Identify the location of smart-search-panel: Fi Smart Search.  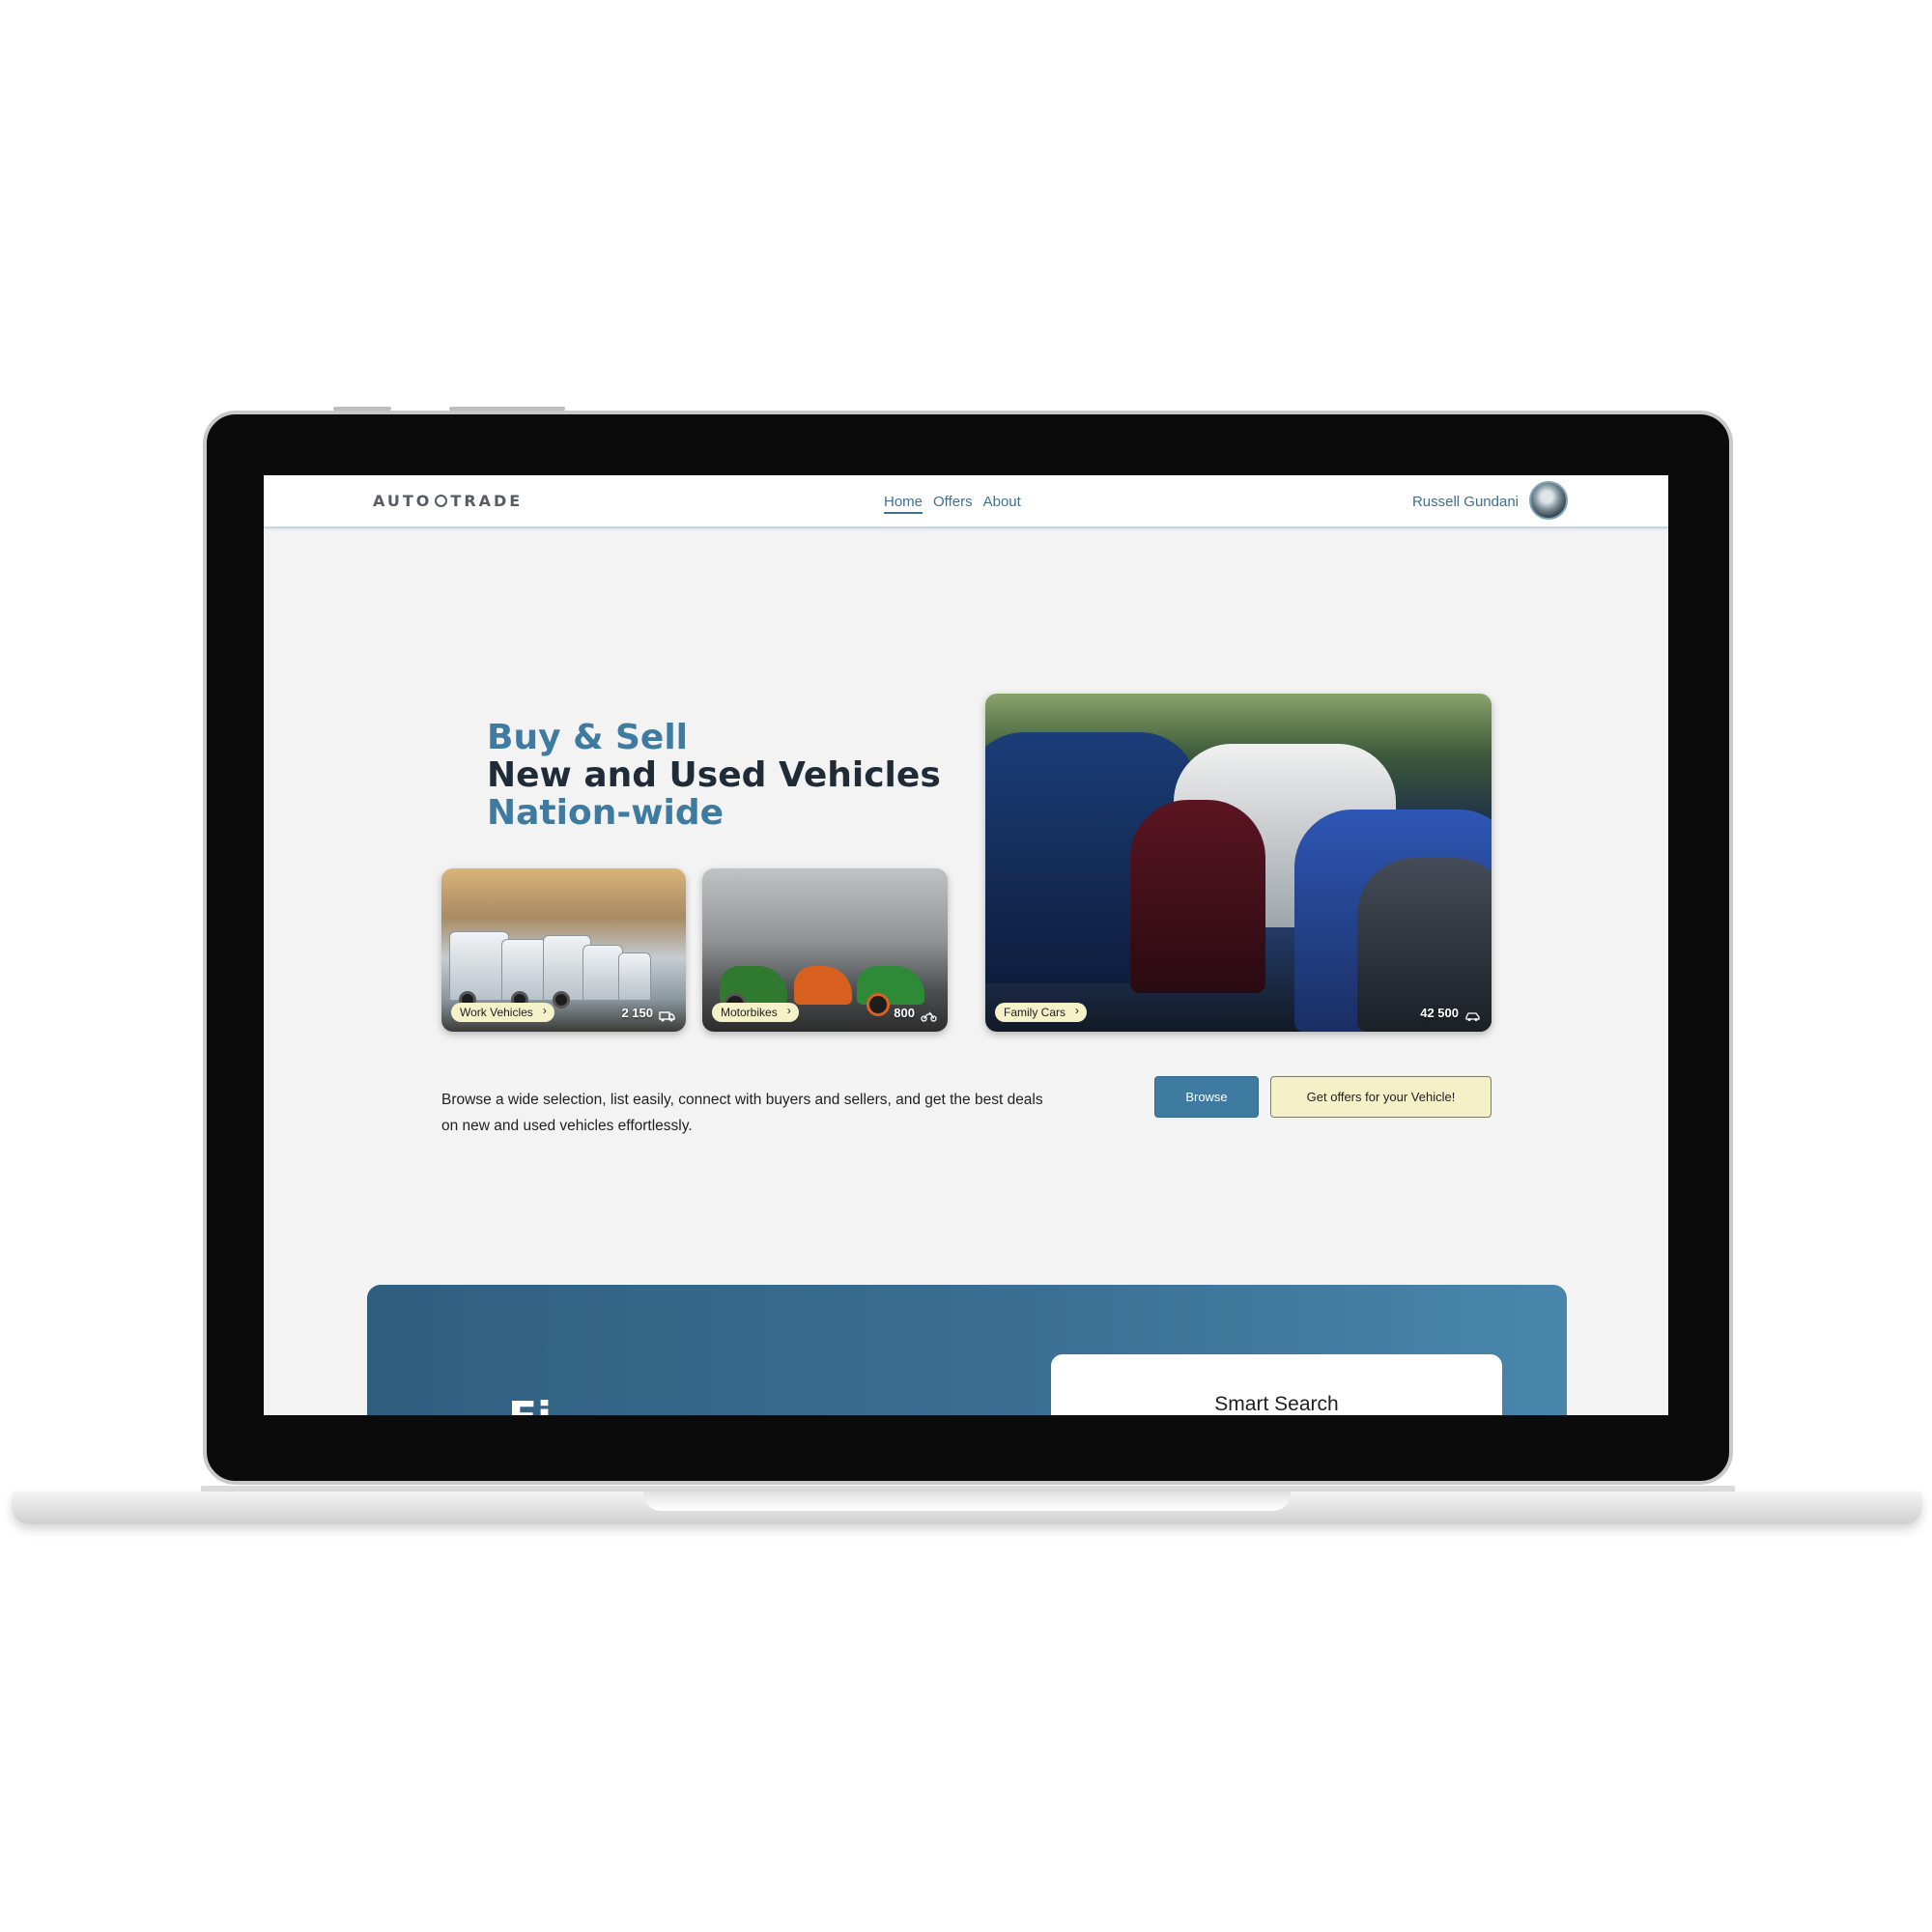
(967, 1350).